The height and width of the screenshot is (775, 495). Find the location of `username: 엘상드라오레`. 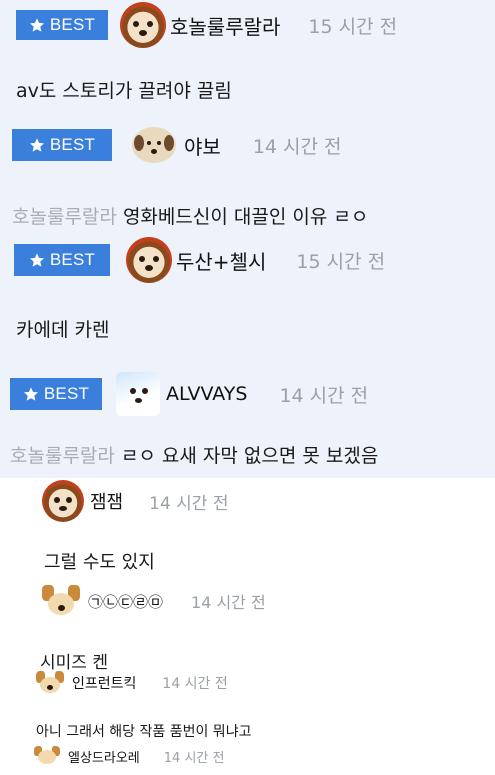

username: 엘상드라오레 is located at coordinates (104, 756).